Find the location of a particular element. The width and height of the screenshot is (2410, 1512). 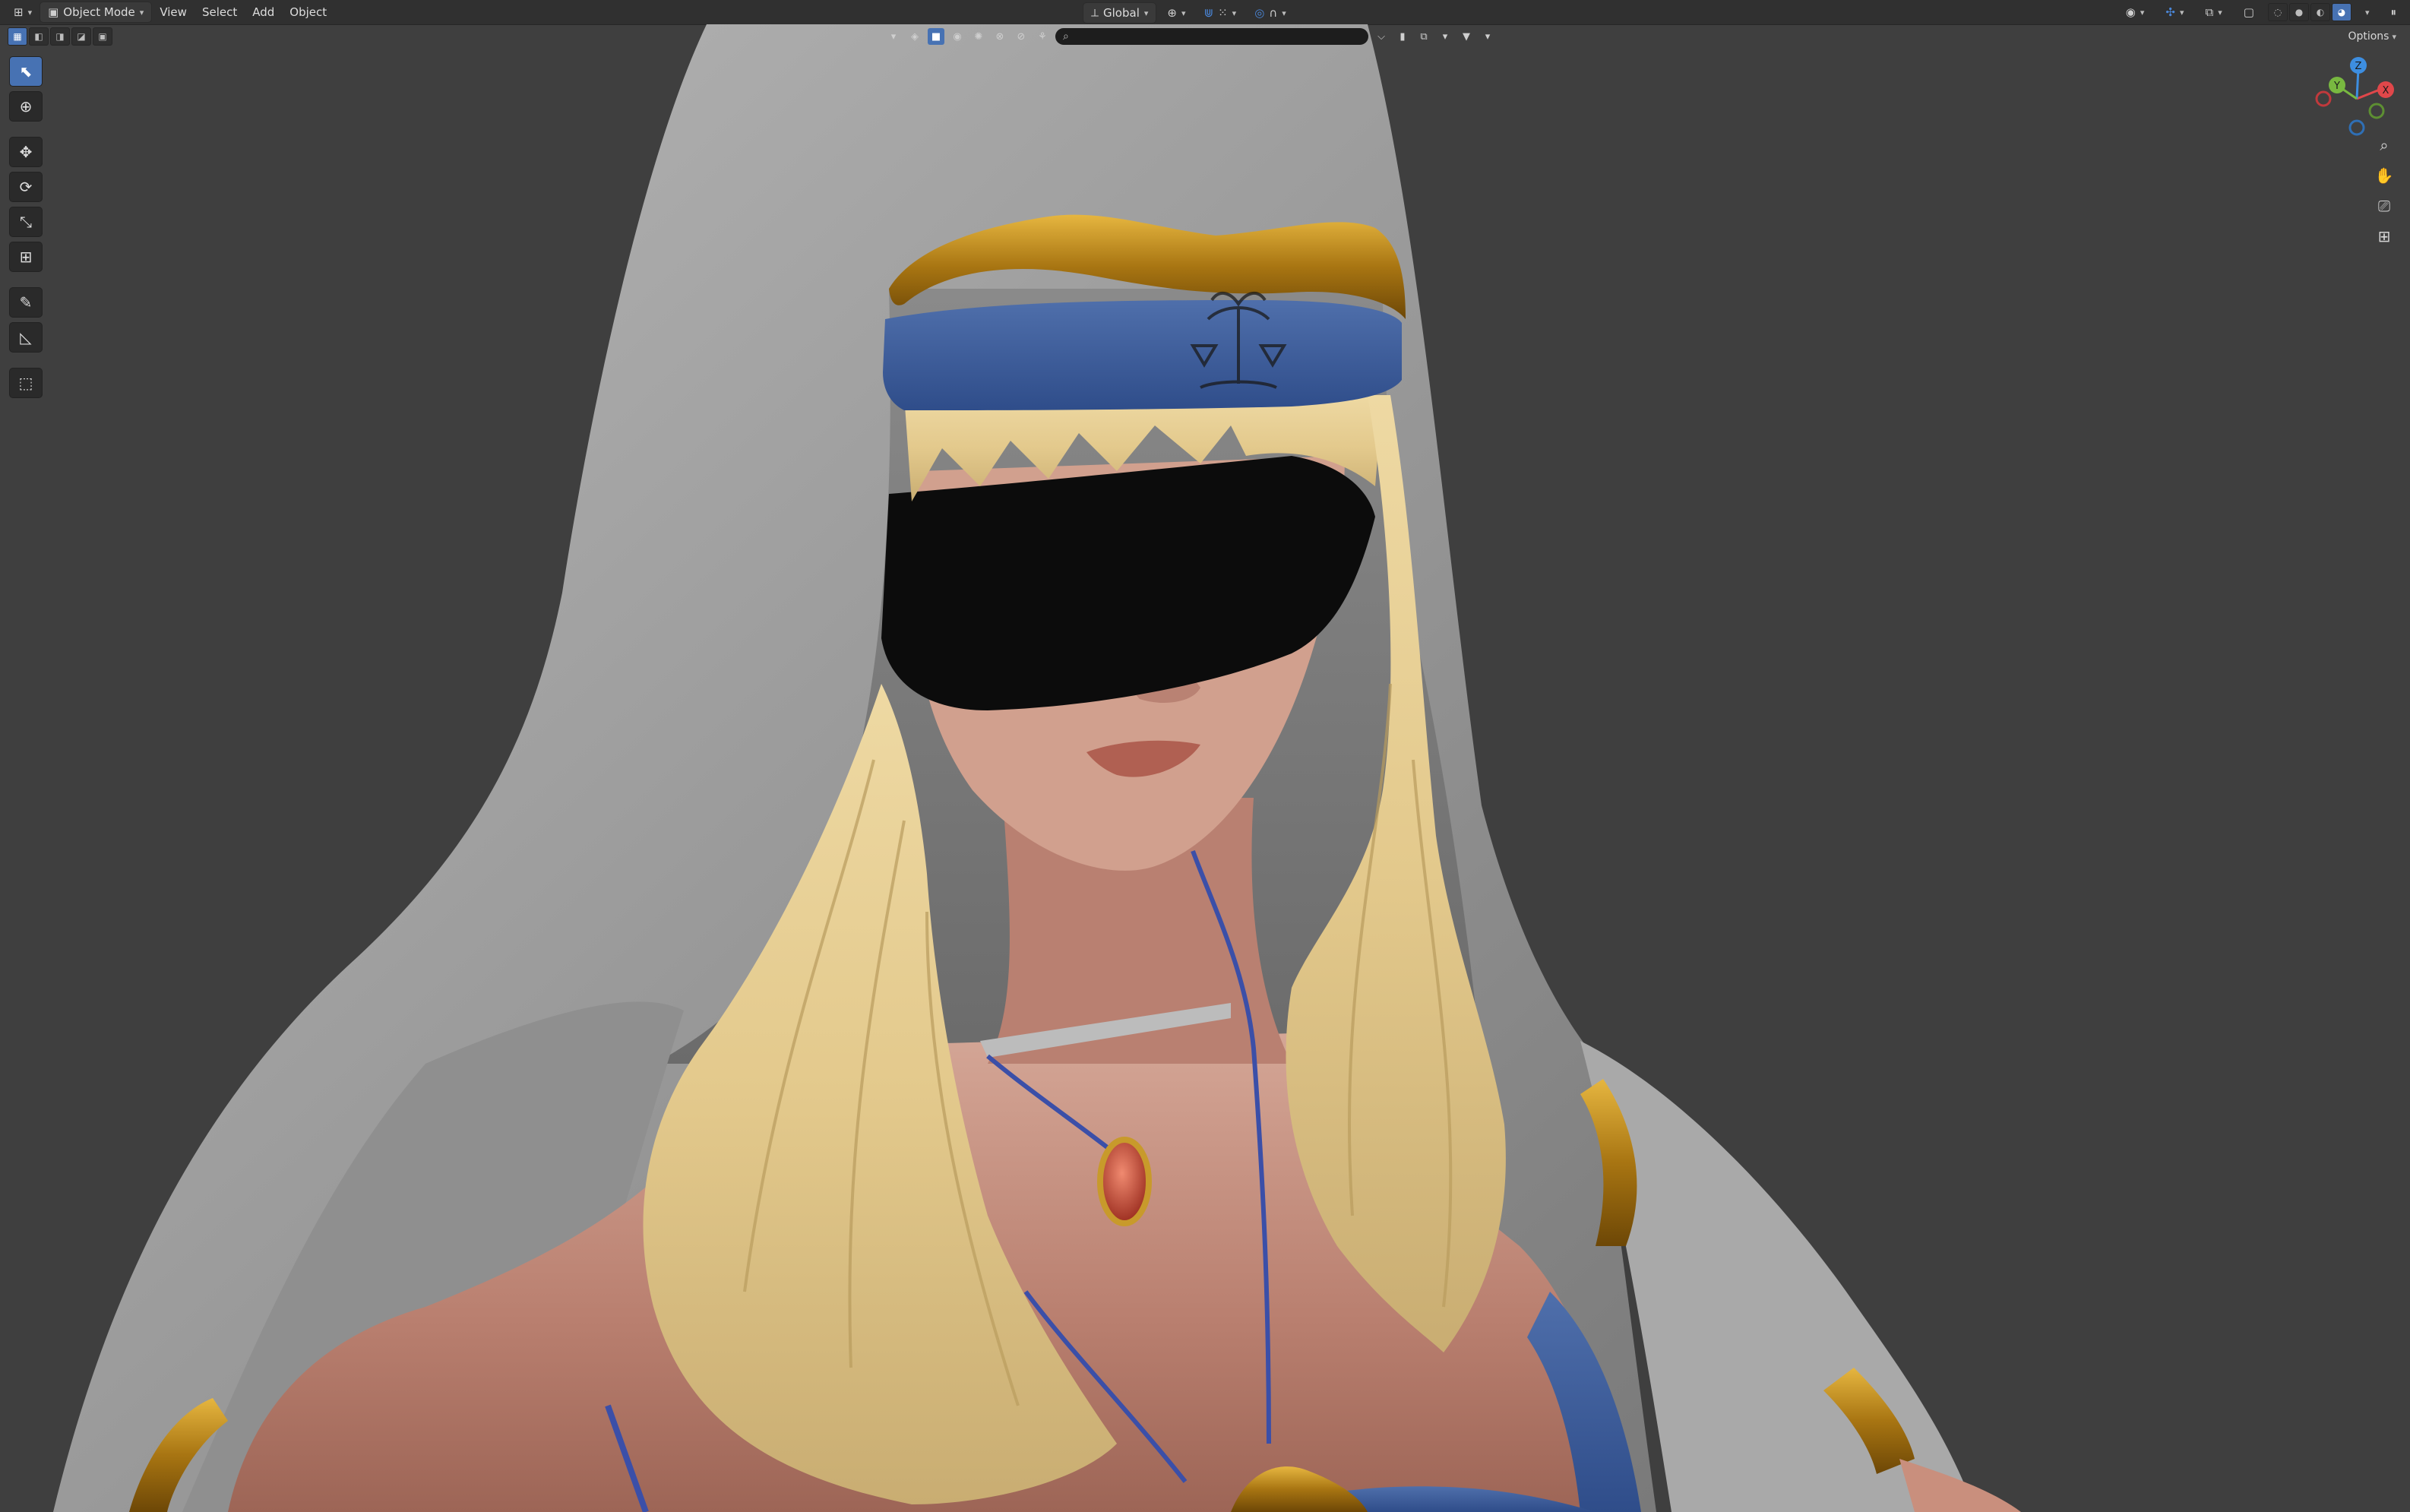

gizmo-x-label: X is located at coordinates (2386, 90).